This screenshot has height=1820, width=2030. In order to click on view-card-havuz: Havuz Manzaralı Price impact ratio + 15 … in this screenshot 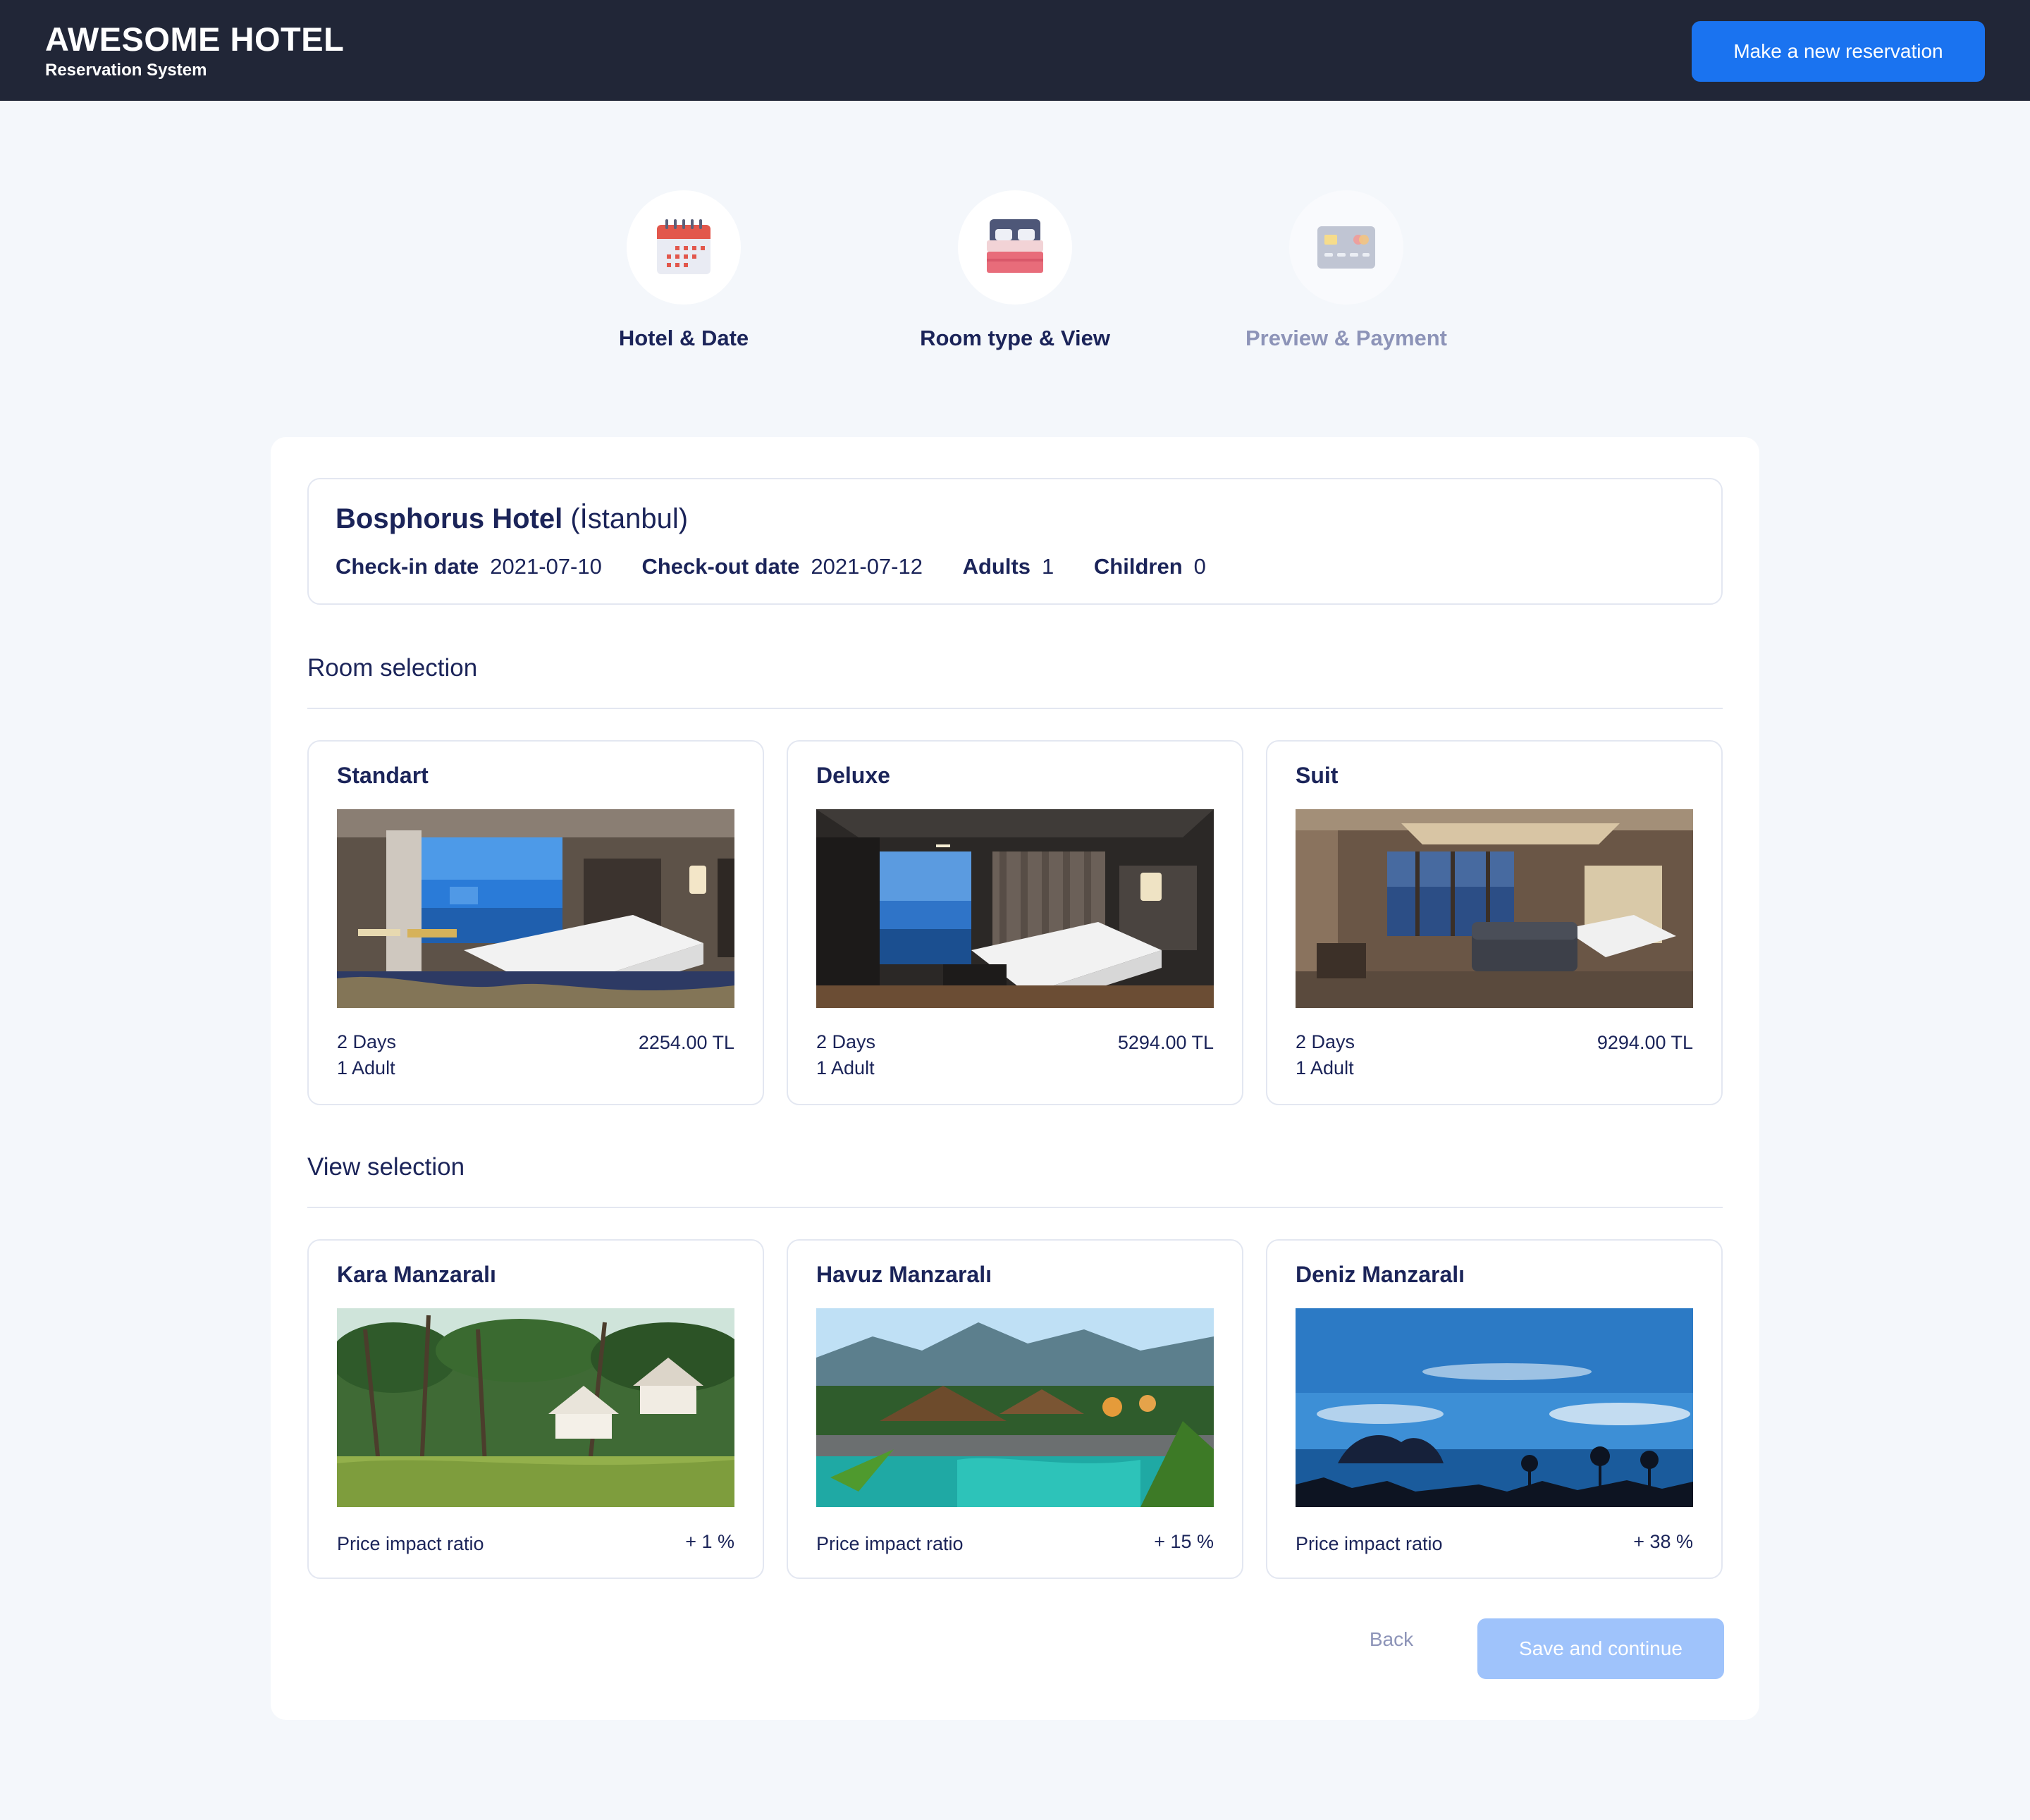, I will do `click(1015, 1409)`.